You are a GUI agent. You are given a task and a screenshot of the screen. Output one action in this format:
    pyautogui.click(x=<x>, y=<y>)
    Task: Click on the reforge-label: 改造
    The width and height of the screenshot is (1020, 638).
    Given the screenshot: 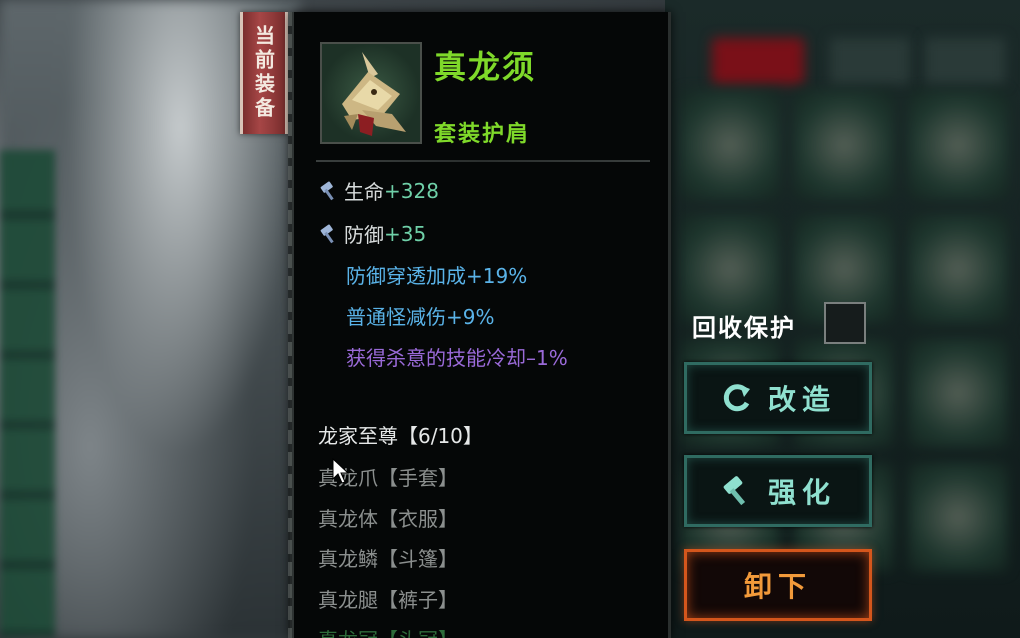 What is the action you would take?
    pyautogui.click(x=801, y=399)
    